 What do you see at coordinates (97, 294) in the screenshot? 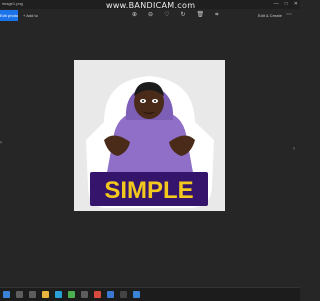
I see `app-icon` at bounding box center [97, 294].